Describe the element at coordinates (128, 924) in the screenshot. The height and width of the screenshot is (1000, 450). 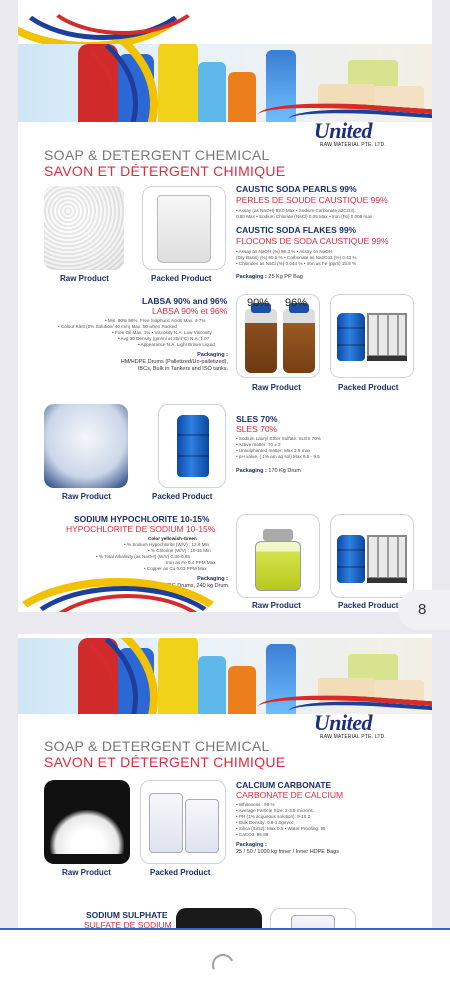
I see `sulphate-subtitle: SULFATE DE SODIUM` at that location.